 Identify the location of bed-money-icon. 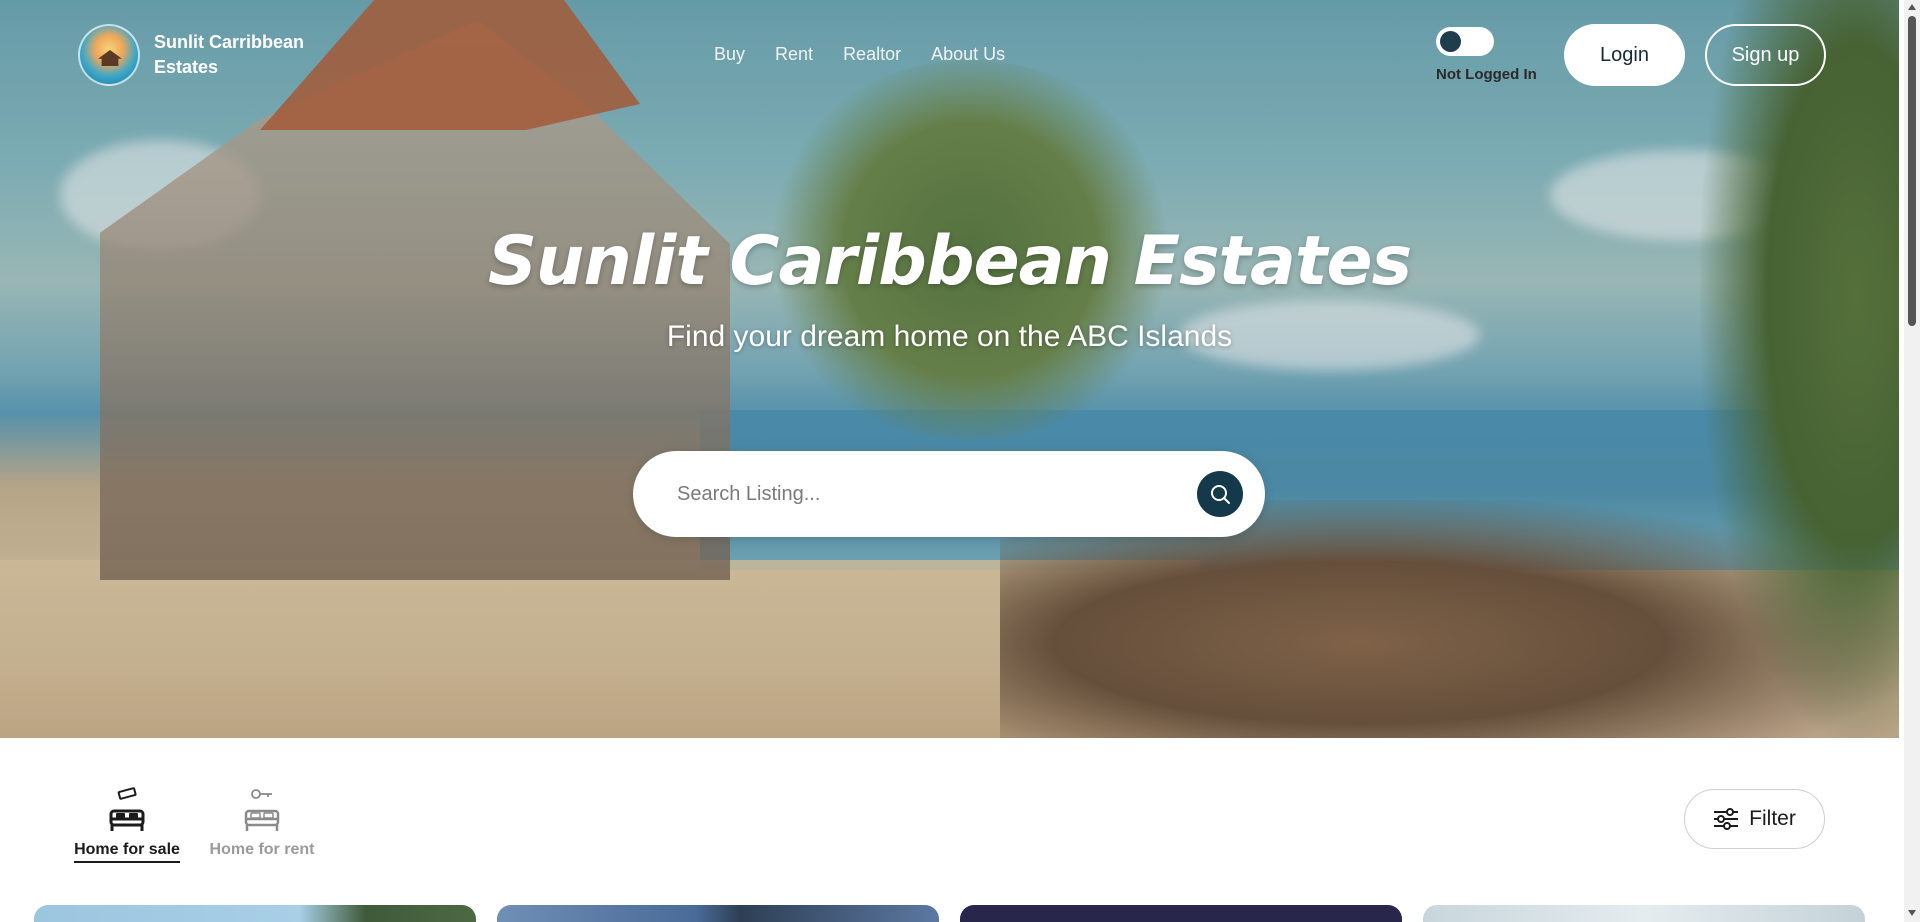
(127, 809).